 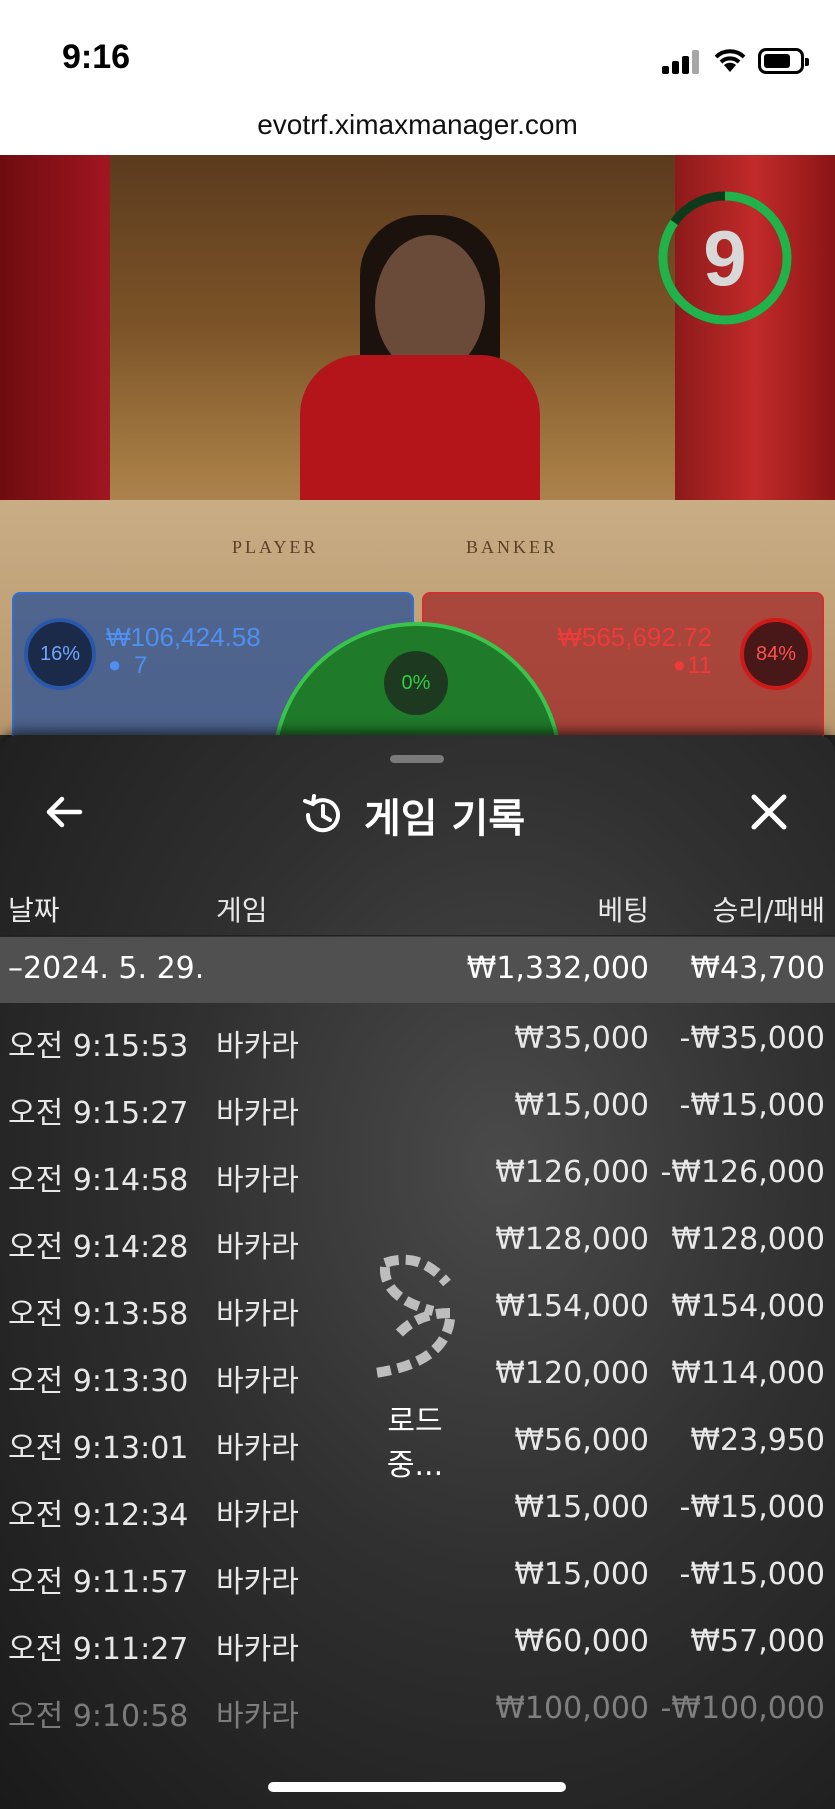 I want to click on home-indicator, so click(x=417, y=1787).